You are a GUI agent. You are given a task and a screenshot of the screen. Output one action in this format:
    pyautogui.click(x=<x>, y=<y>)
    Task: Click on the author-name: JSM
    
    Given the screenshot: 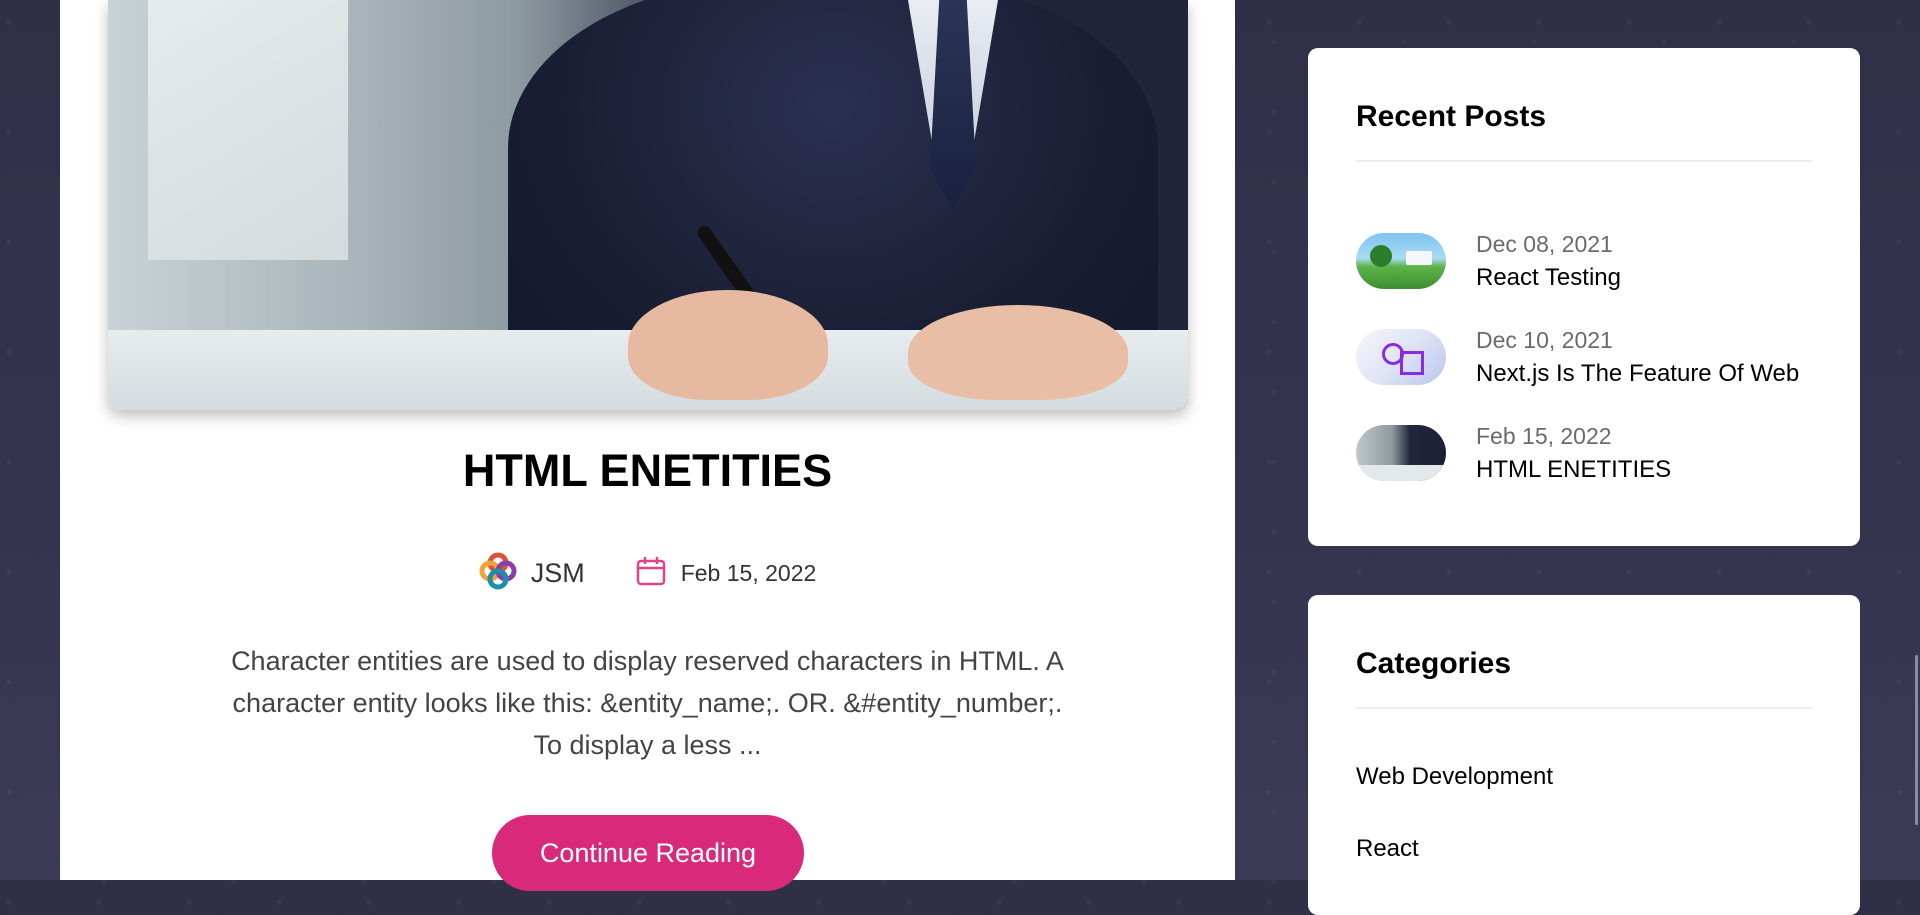 What is the action you would take?
    pyautogui.click(x=558, y=573)
    